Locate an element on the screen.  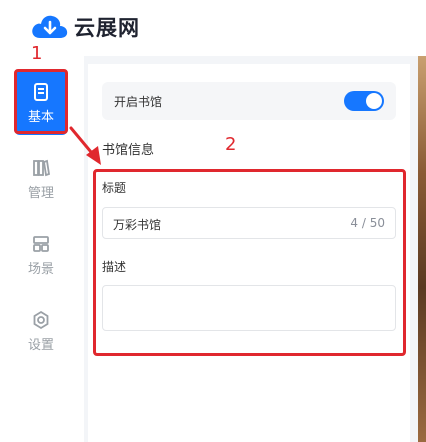
cloud-logo-icon is located at coordinates (50, 26).